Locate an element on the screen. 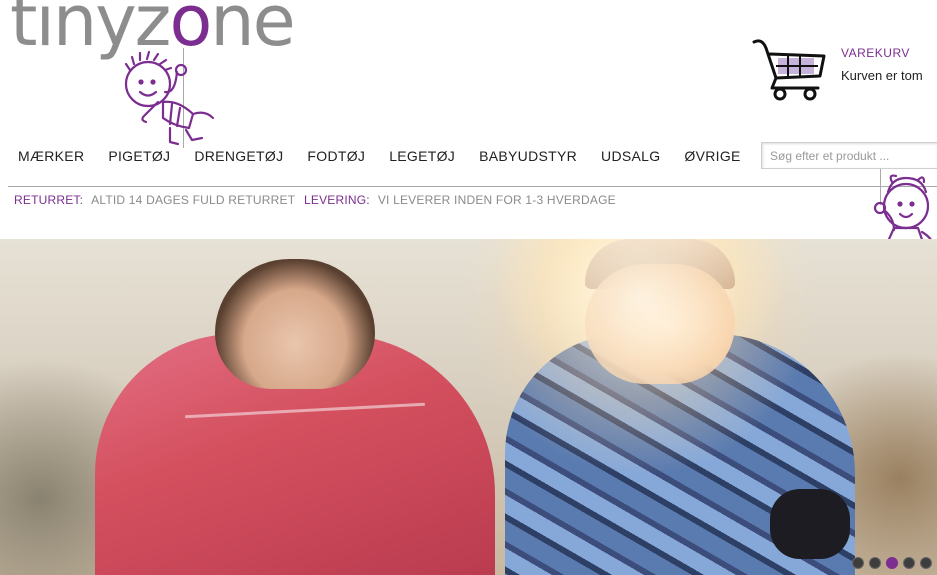  shopping-cart-icon is located at coordinates (788, 69).